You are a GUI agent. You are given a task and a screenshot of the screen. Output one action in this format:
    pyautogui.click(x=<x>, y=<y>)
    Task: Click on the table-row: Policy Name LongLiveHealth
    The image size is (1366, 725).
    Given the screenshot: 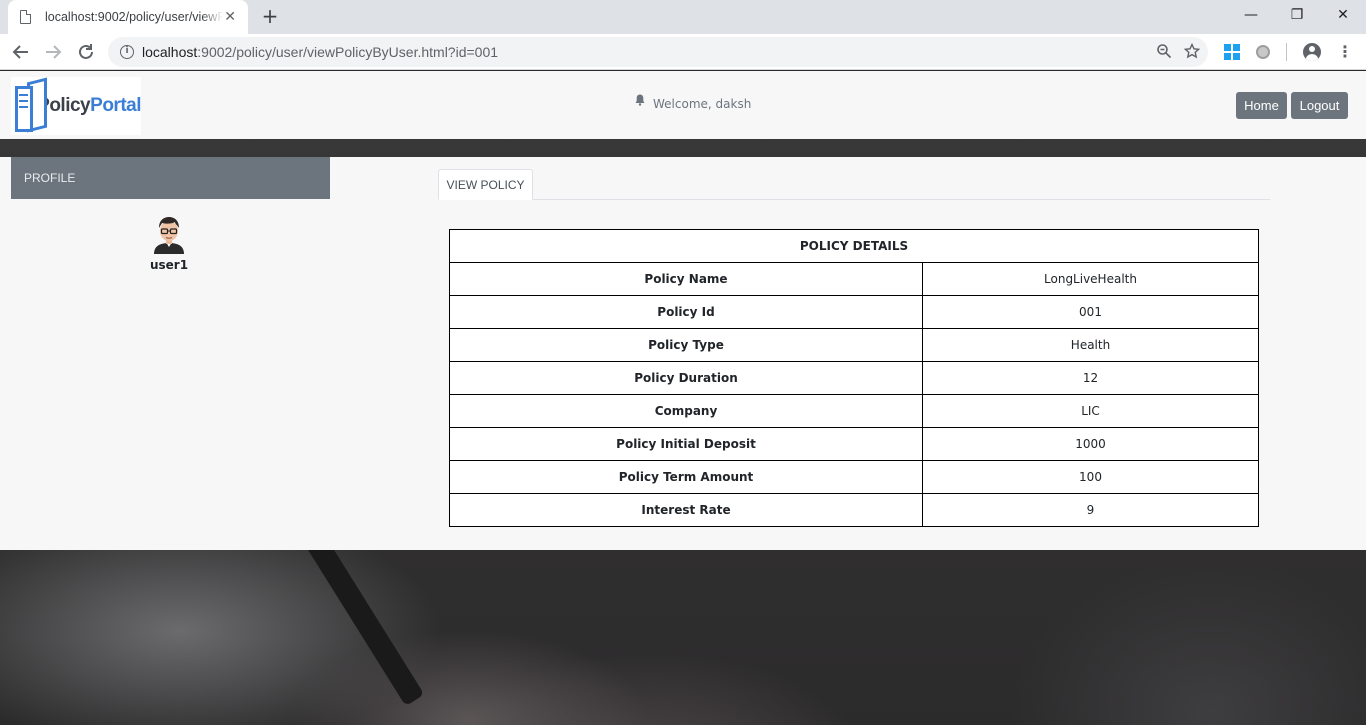 What is the action you would take?
    pyautogui.click(x=854, y=279)
    